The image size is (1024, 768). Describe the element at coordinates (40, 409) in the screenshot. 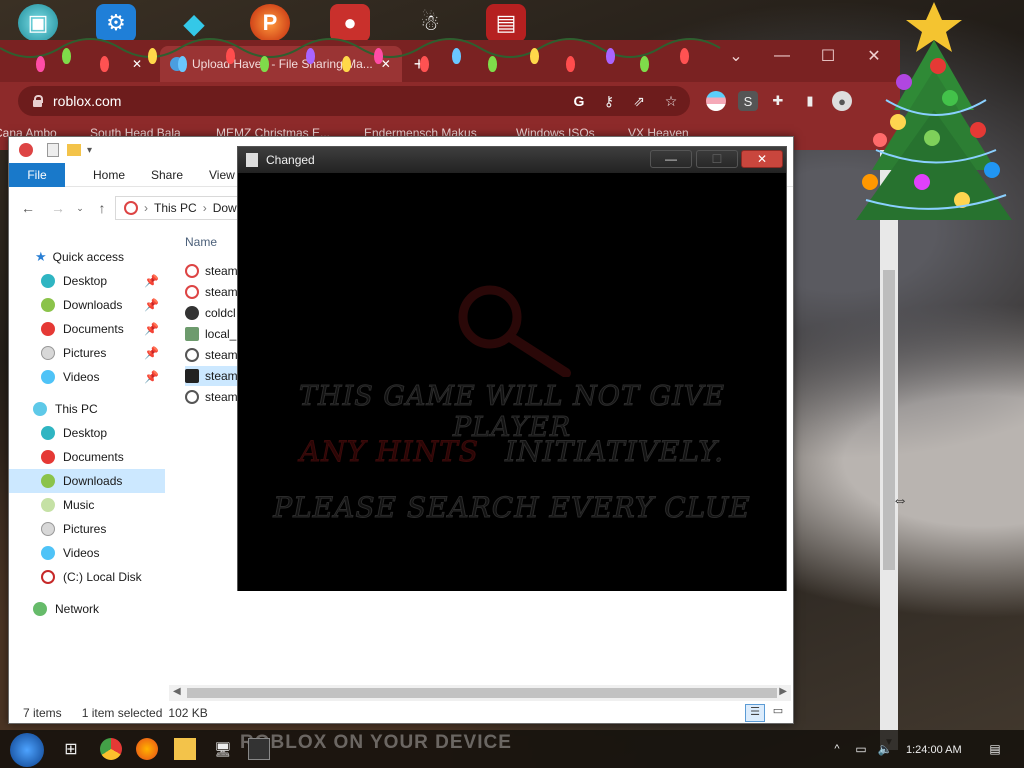

I see `this-pc-icon` at that location.